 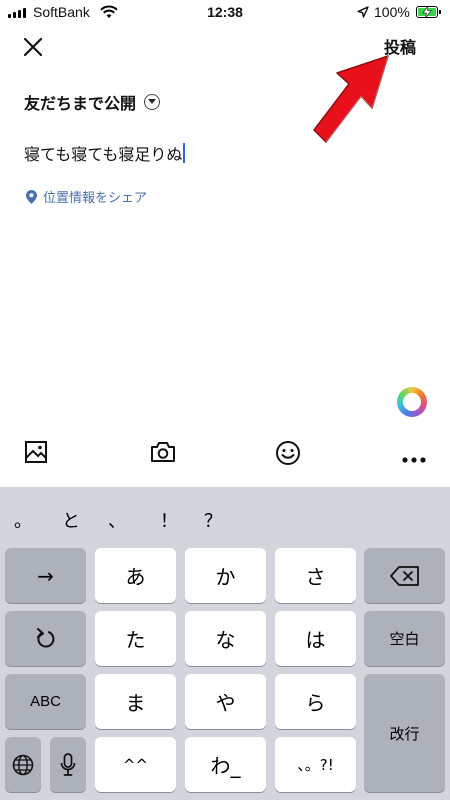 I want to click on suggestion-item: 、, so click(x=117, y=520).